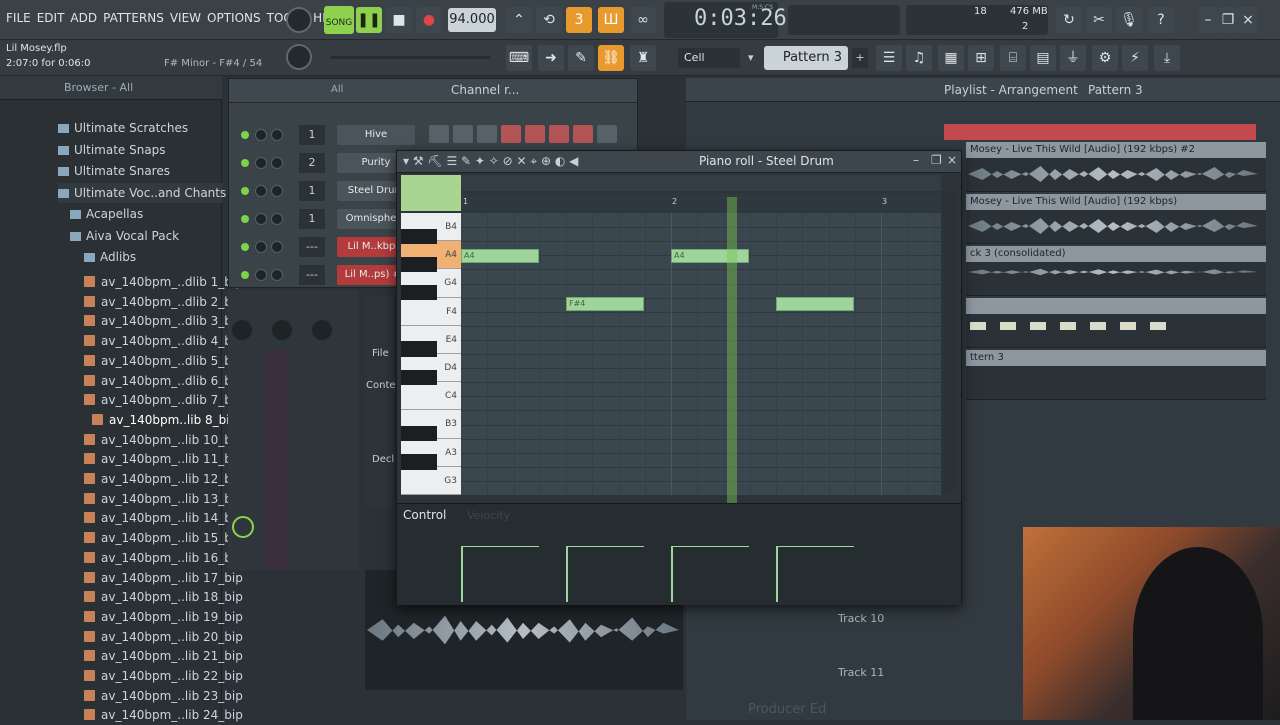  I want to click on add-pattern-button: +, so click(860, 58).